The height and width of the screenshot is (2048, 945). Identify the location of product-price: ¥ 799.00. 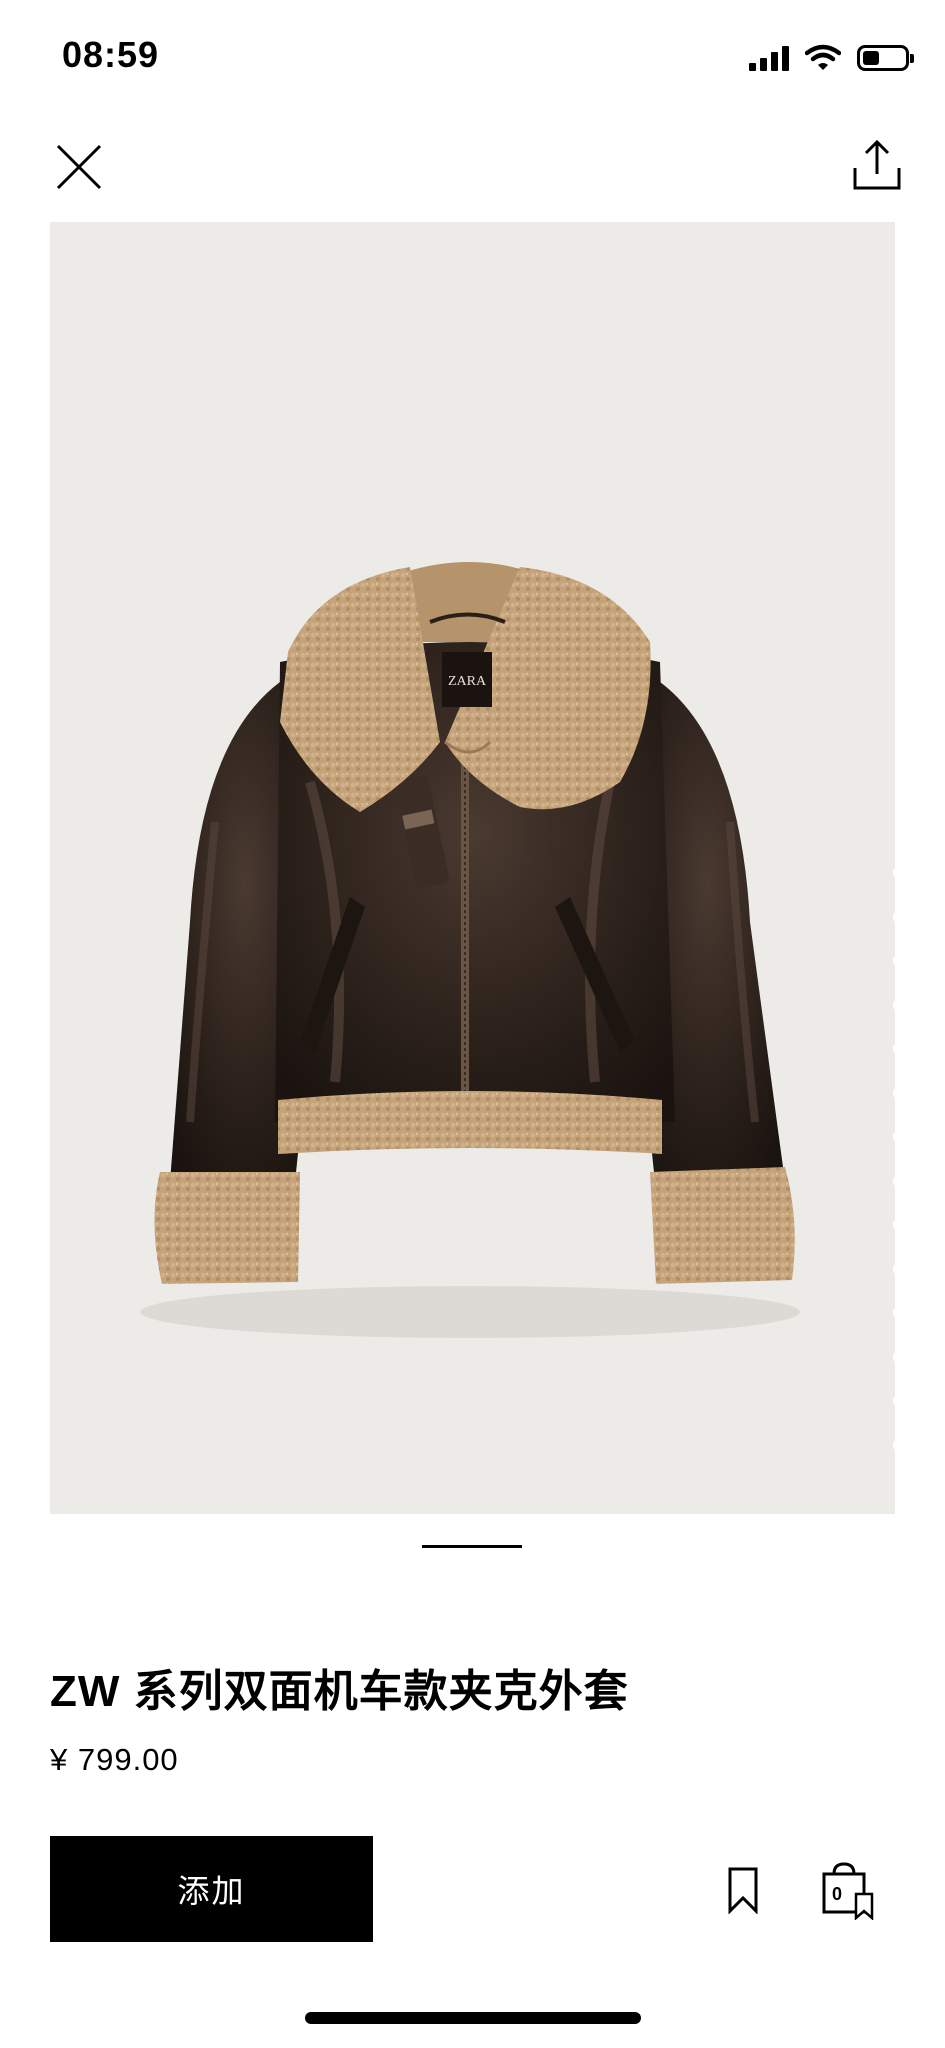
(114, 1759).